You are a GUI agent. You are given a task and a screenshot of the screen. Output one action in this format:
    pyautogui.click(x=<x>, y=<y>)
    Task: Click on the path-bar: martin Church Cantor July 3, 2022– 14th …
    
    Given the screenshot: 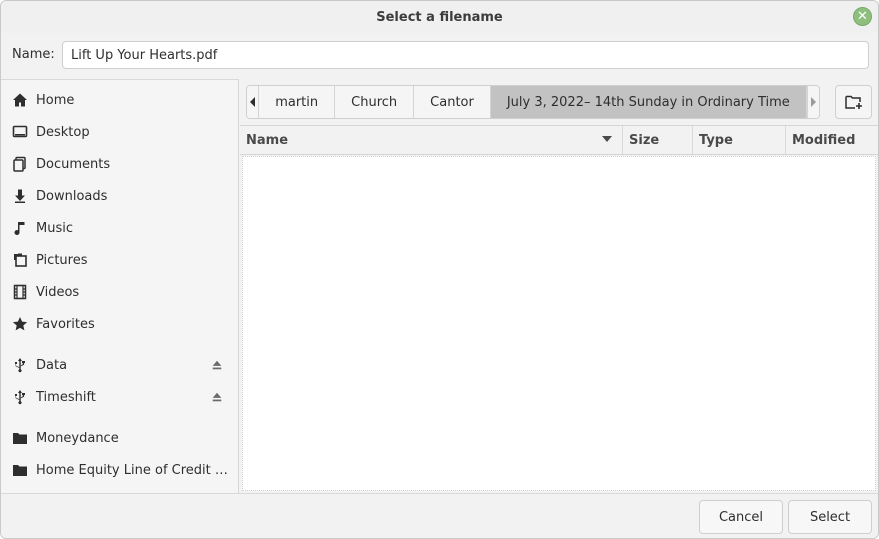 What is the action you would take?
    pyautogui.click(x=533, y=102)
    